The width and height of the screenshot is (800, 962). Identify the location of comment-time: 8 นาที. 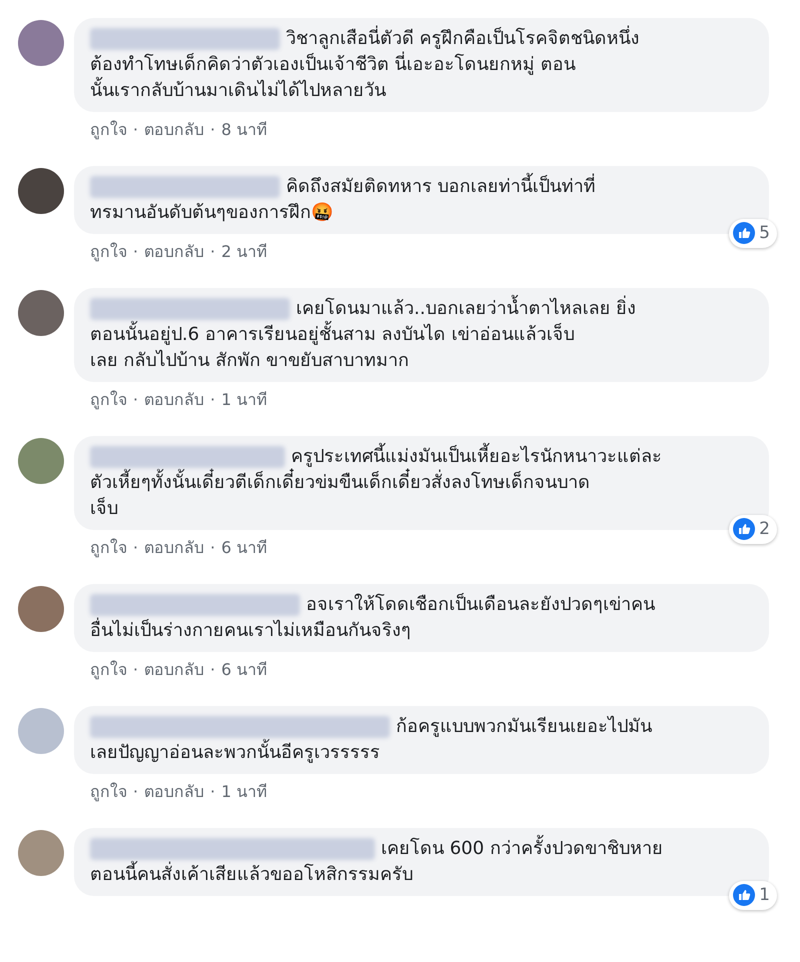
(244, 130).